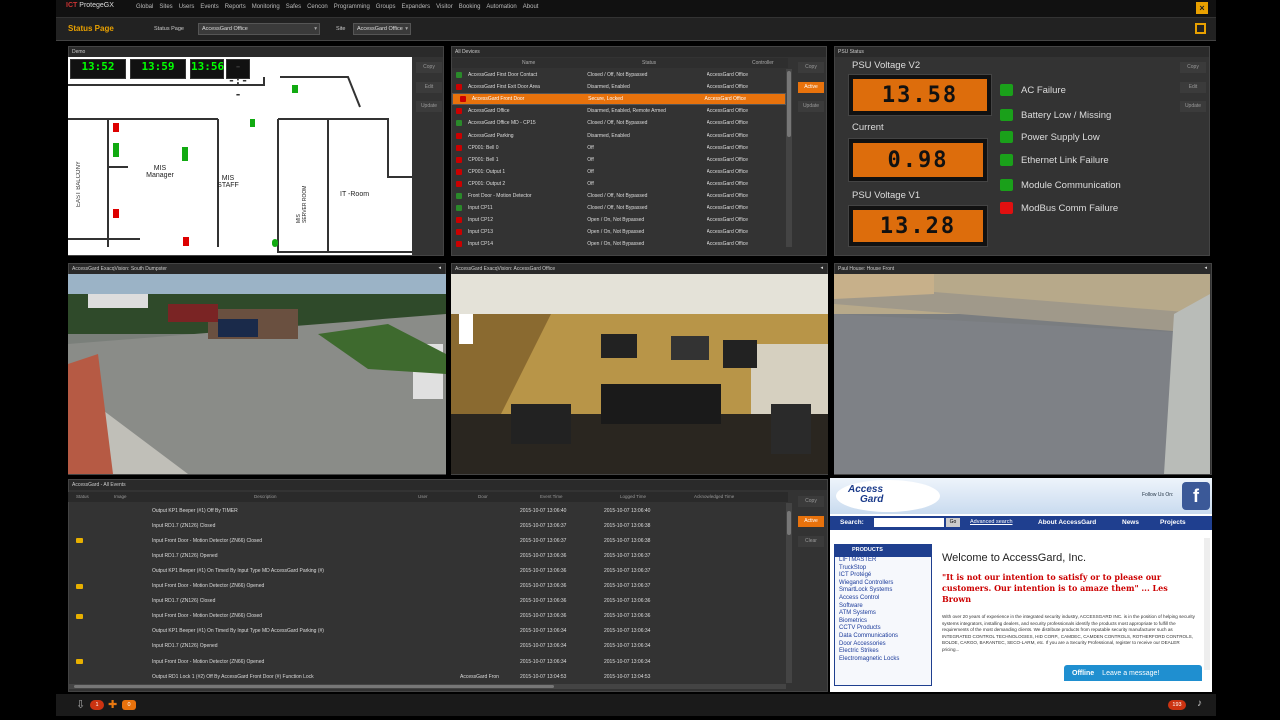  I want to click on search-go-button: Go, so click(953, 522).